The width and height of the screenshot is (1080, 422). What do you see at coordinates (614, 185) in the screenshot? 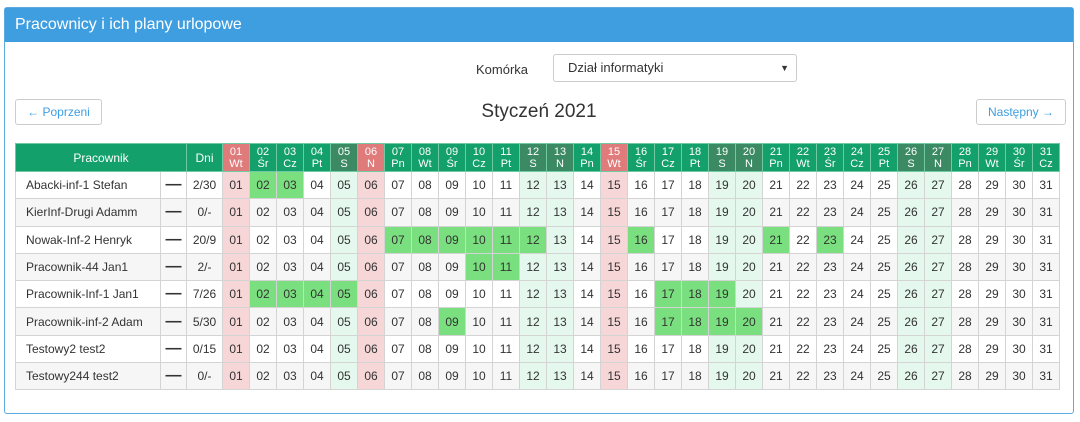
I see `day-cell: 15` at bounding box center [614, 185].